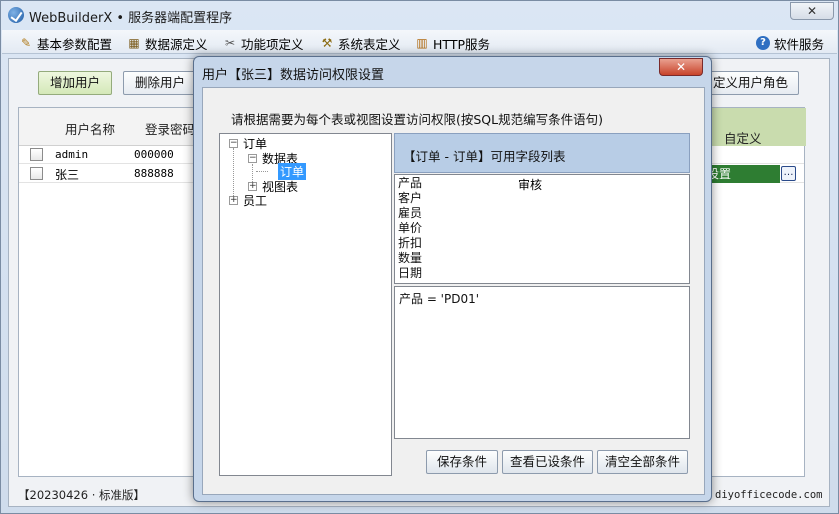  I want to click on fields-header: 【订单 - 订单】可用字段列表, so click(542, 153).